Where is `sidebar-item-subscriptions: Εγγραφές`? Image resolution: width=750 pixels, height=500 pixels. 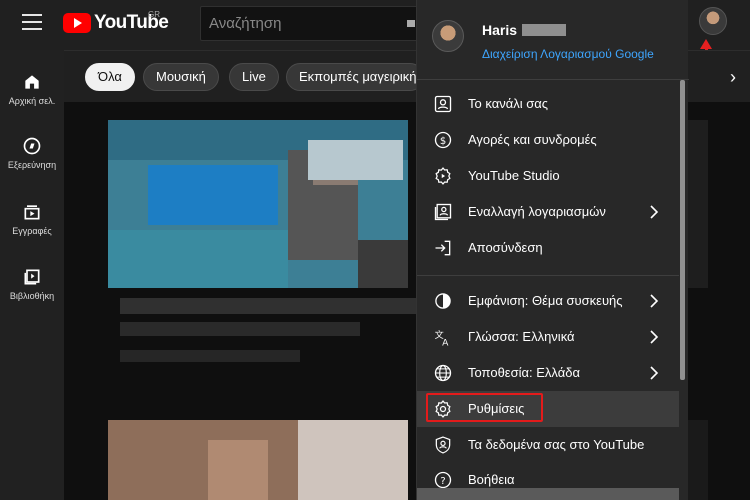 sidebar-item-subscriptions: Εγγραφές is located at coordinates (32, 216).